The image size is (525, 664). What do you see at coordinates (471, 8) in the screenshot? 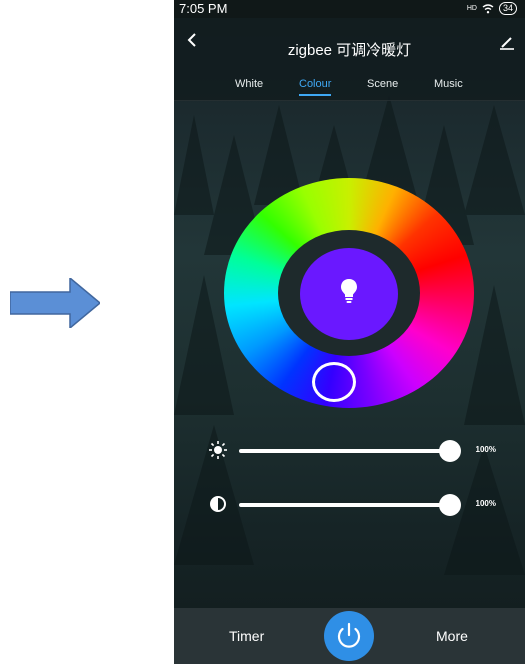
I see `signal-icon: HD` at bounding box center [471, 8].